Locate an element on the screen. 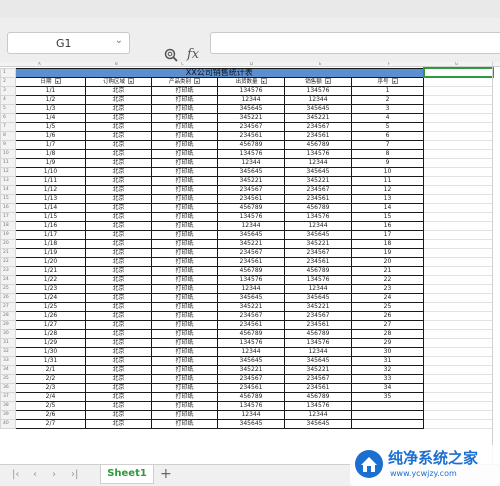  row-header: 36 is located at coordinates (8, 387).